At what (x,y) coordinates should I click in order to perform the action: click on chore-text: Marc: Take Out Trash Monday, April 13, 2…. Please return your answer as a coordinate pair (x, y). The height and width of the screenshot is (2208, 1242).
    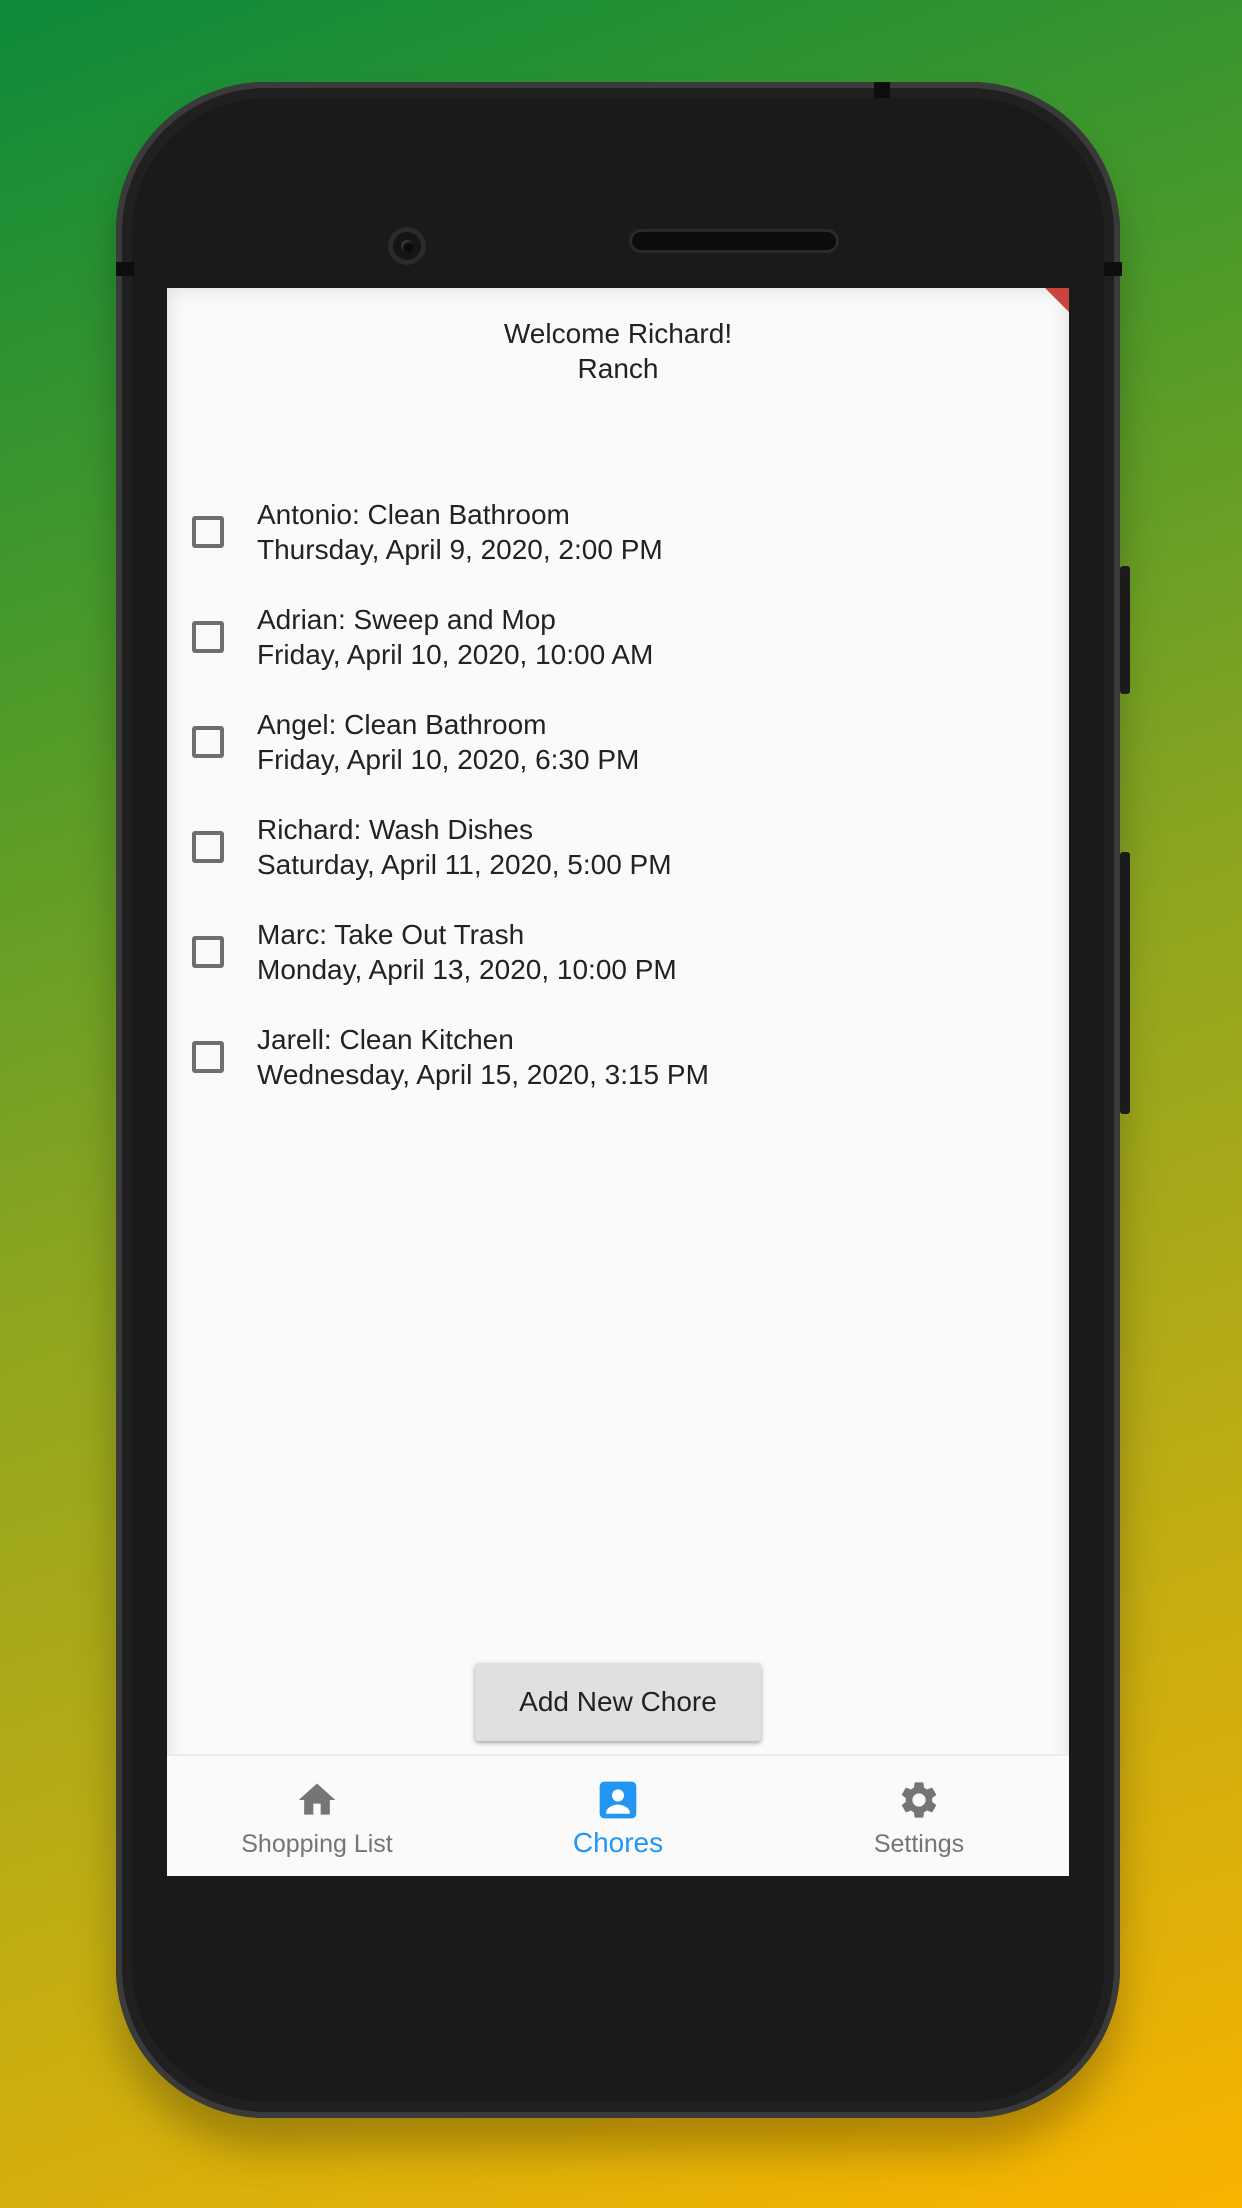
    Looking at the image, I should click on (467, 952).